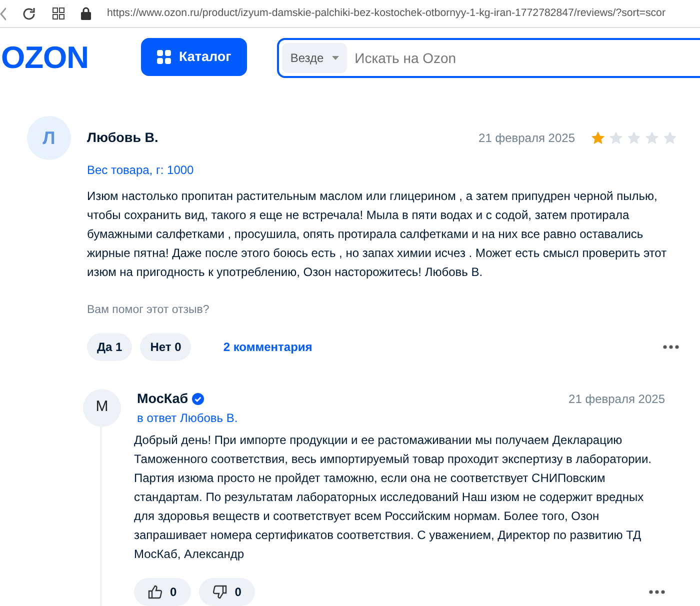 The height and width of the screenshot is (606, 700). What do you see at coordinates (616, 399) in the screenshot?
I see `reply-date: 21 февраля 2025` at bounding box center [616, 399].